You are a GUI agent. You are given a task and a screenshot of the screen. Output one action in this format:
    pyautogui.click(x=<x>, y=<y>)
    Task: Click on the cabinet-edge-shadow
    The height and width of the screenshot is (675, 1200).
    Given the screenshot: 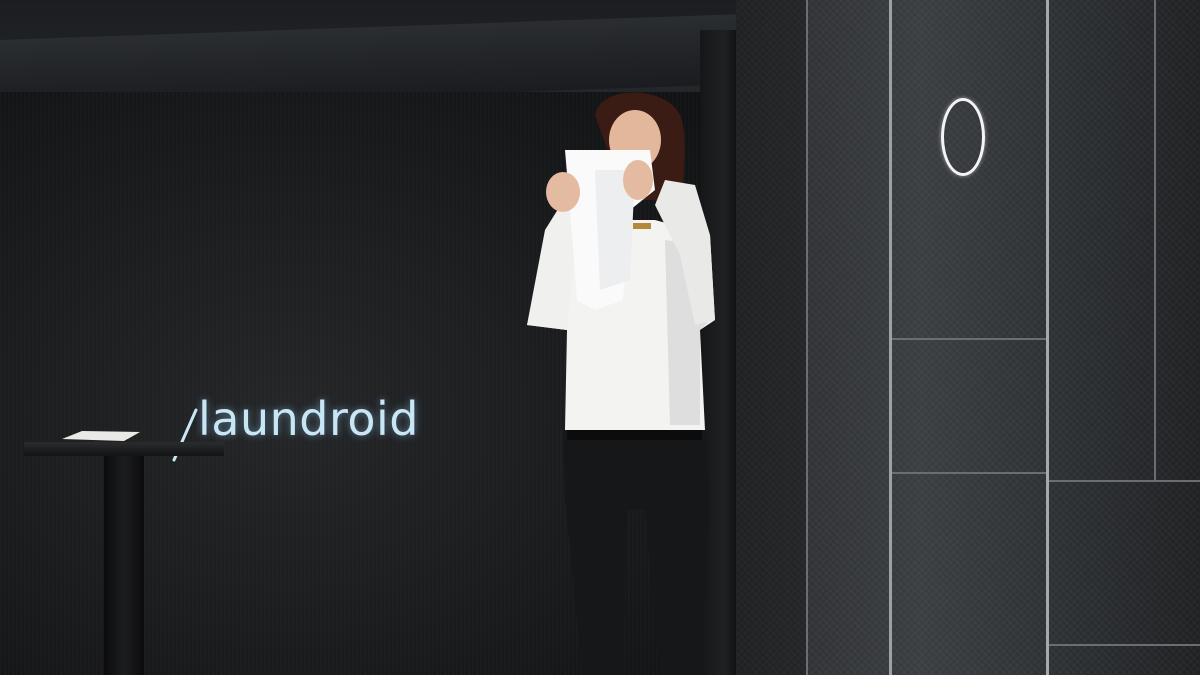 What is the action you would take?
    pyautogui.click(x=771, y=337)
    